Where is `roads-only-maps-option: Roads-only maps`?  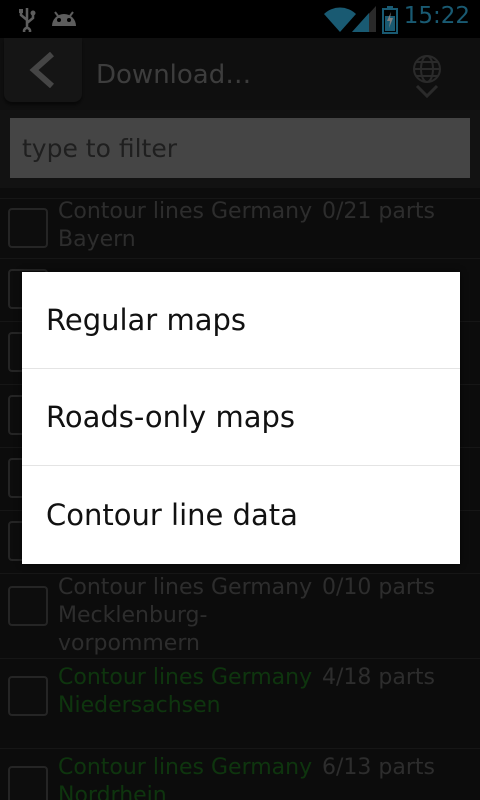
roads-only-maps-option: Roads-only maps is located at coordinates (241, 417).